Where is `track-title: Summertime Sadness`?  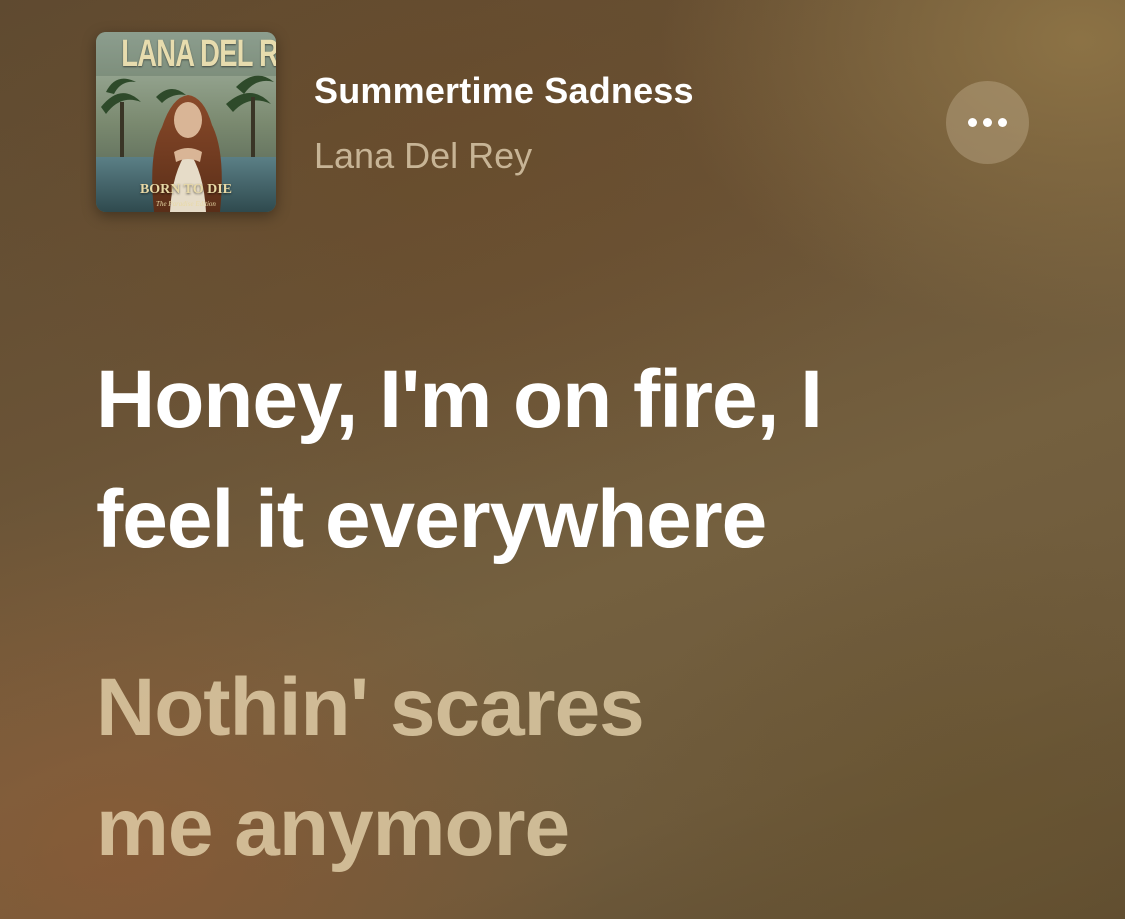
track-title: Summertime Sadness is located at coordinates (504, 91).